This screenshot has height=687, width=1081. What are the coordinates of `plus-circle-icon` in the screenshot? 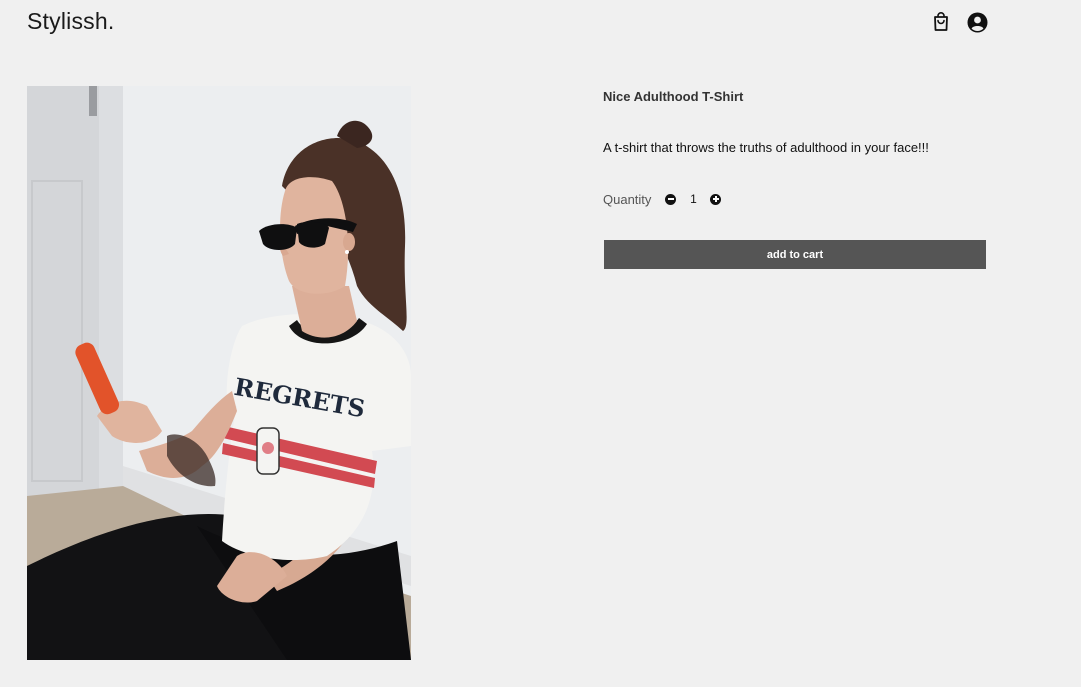 It's located at (716, 199).